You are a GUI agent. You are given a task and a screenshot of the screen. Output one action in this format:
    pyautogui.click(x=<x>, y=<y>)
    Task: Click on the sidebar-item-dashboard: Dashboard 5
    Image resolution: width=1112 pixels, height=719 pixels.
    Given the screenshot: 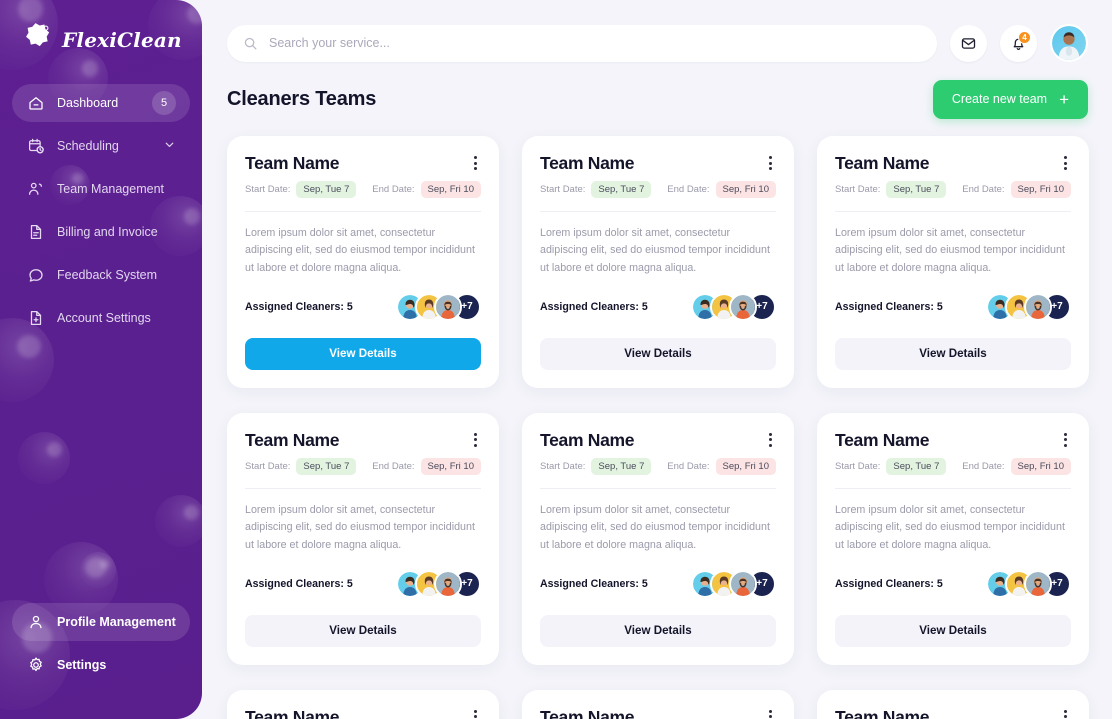 What is the action you would take?
    pyautogui.click(x=101, y=103)
    